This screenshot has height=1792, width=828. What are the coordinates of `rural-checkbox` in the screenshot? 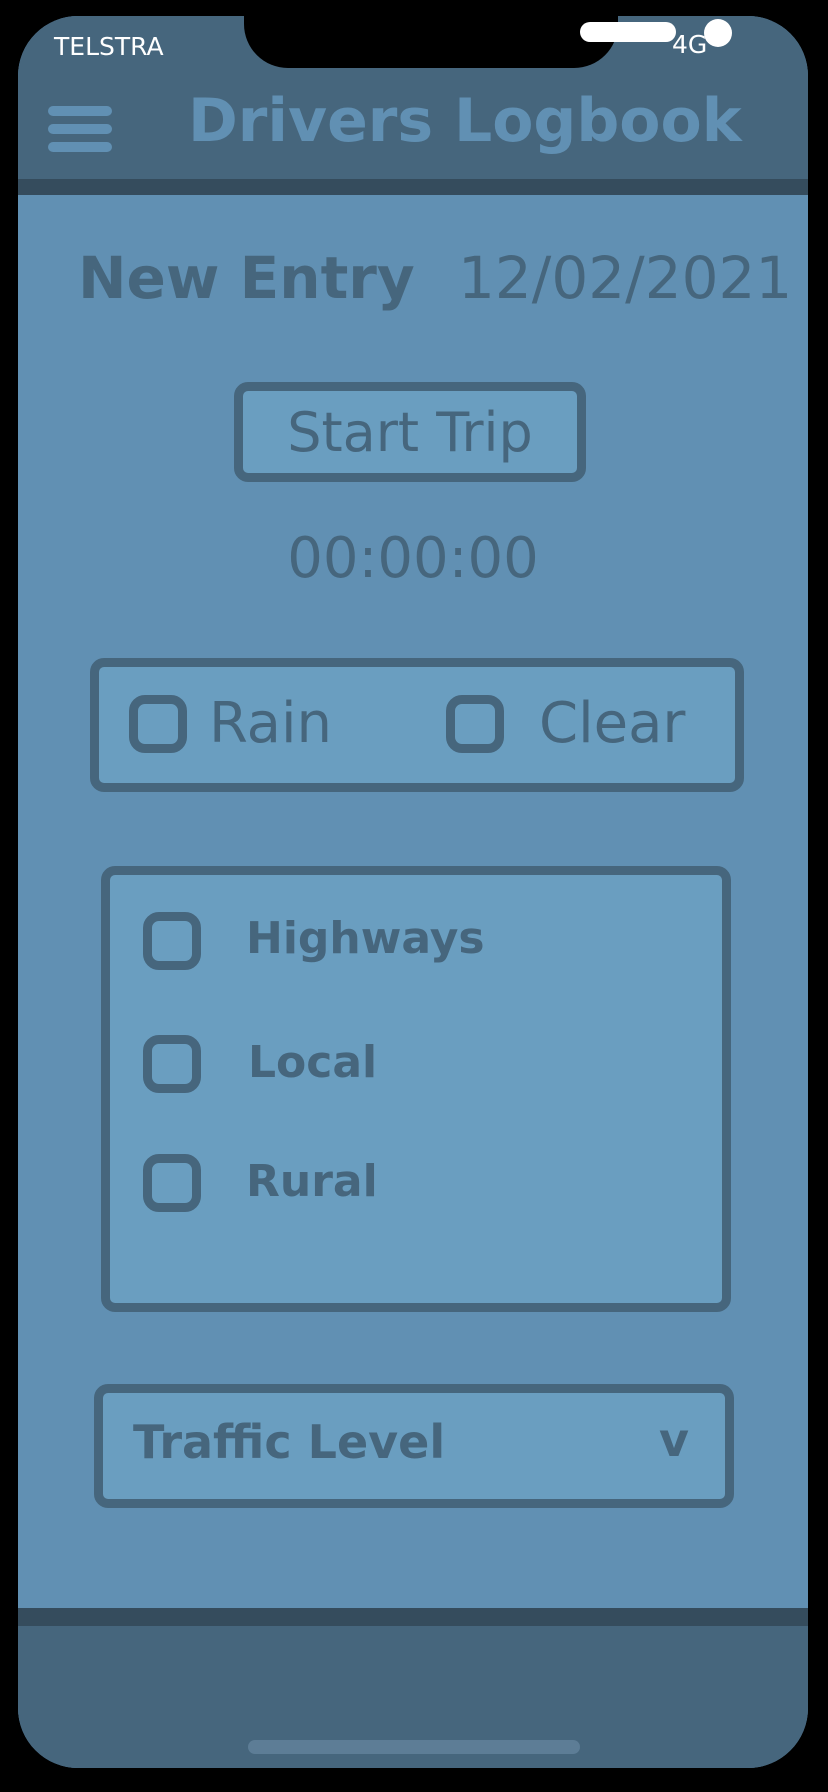 It's located at (172, 1183).